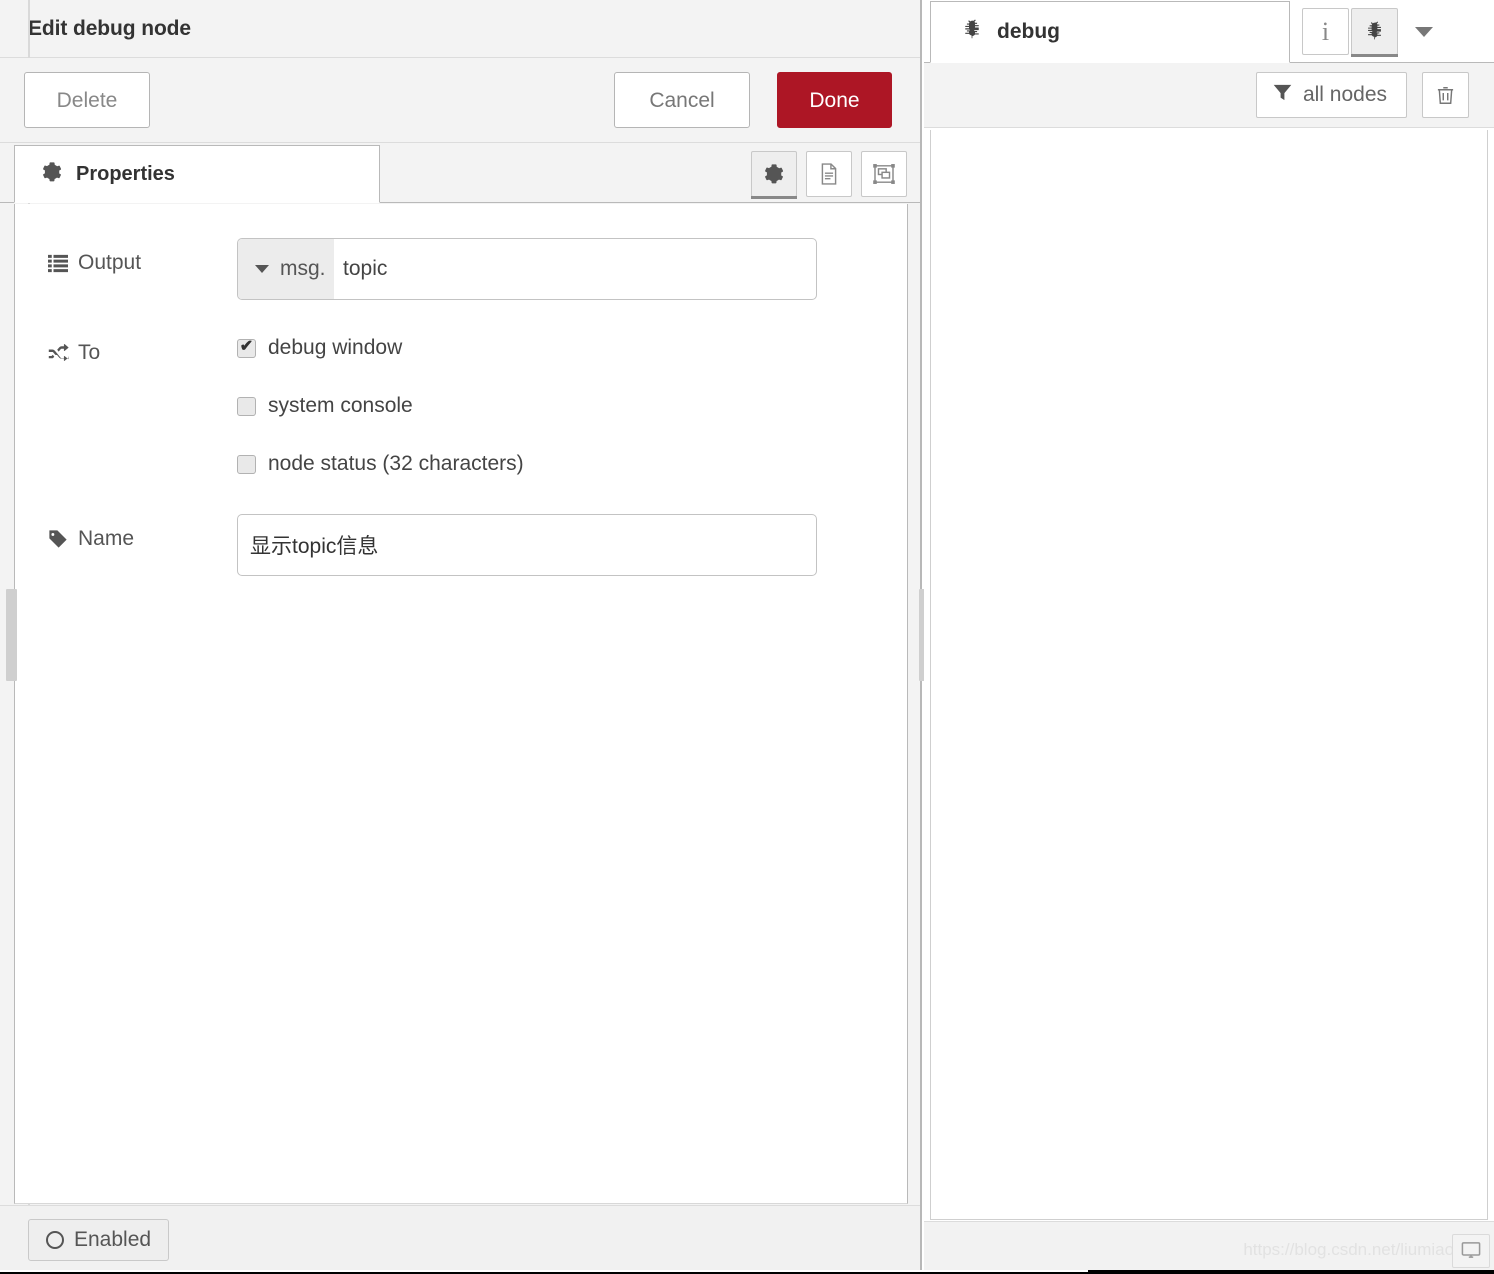  I want to click on output-property-input: msg. topic, so click(527, 269).